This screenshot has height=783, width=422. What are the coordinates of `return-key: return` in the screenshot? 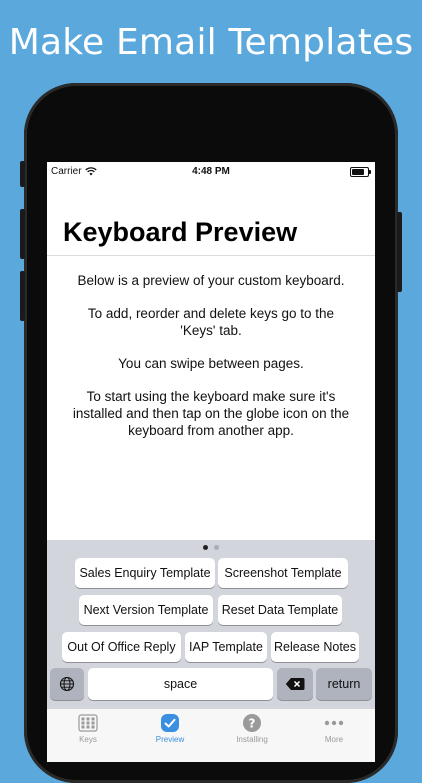 It's located at (344, 684).